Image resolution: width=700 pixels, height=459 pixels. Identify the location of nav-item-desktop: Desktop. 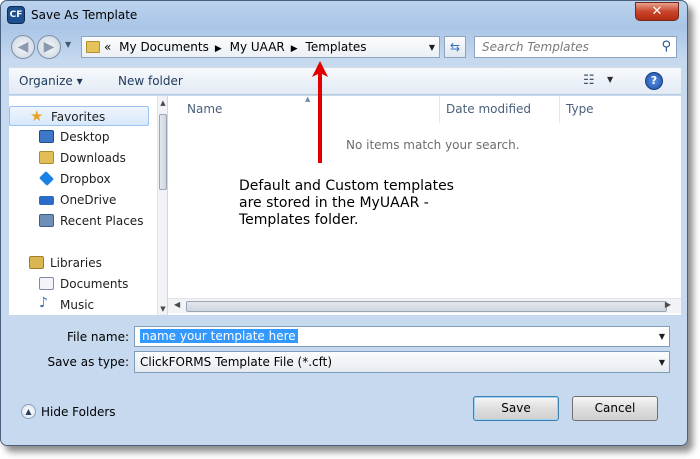
(79, 137).